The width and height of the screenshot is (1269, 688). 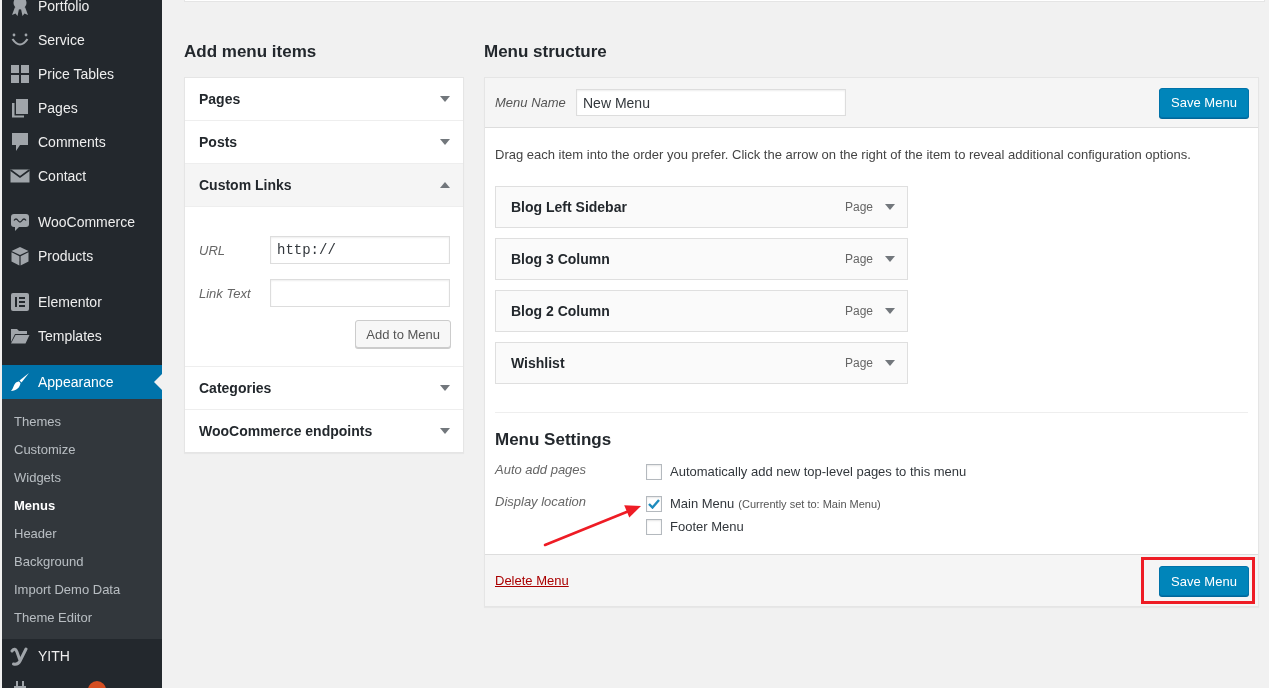 What do you see at coordinates (225, 293) in the screenshot?
I see `field-label: Link Text` at bounding box center [225, 293].